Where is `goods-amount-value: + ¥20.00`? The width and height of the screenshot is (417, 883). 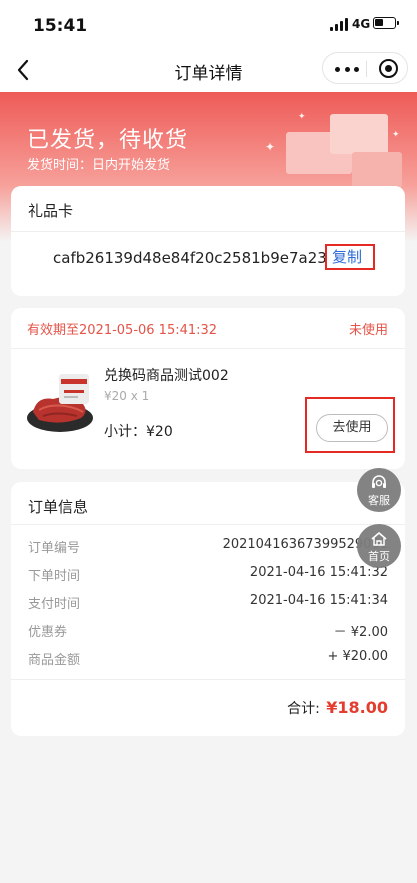 goods-amount-value: + ¥20.00 is located at coordinates (357, 656).